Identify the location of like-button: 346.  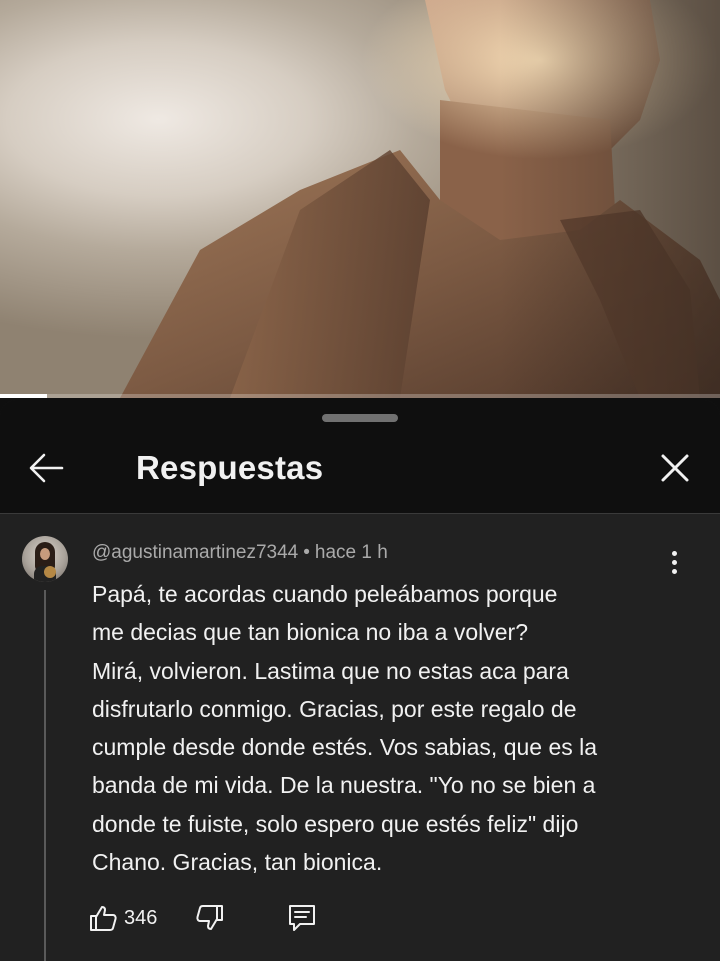
(122, 918).